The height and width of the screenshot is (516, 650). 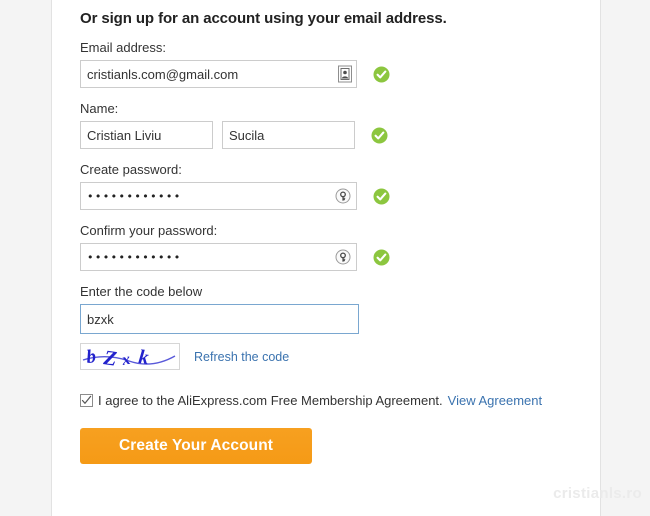 I want to click on captcha-image-row: b Z x k Refresh the code, so click(x=330, y=357).